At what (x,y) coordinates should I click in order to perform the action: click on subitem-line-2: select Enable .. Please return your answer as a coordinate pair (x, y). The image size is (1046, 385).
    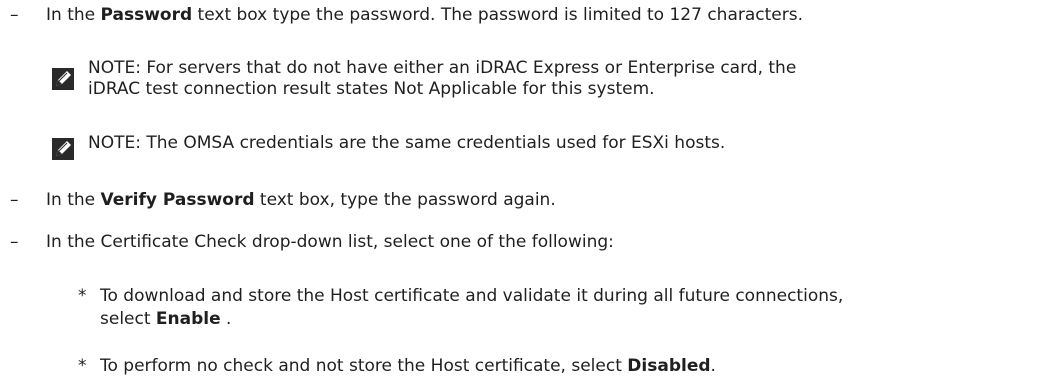
    Looking at the image, I should click on (165, 319).